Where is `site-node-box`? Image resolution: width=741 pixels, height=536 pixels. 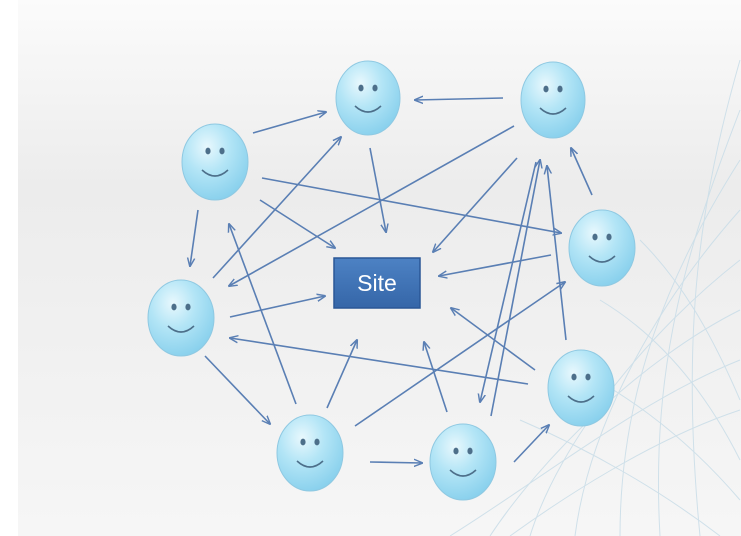 site-node-box is located at coordinates (377, 283).